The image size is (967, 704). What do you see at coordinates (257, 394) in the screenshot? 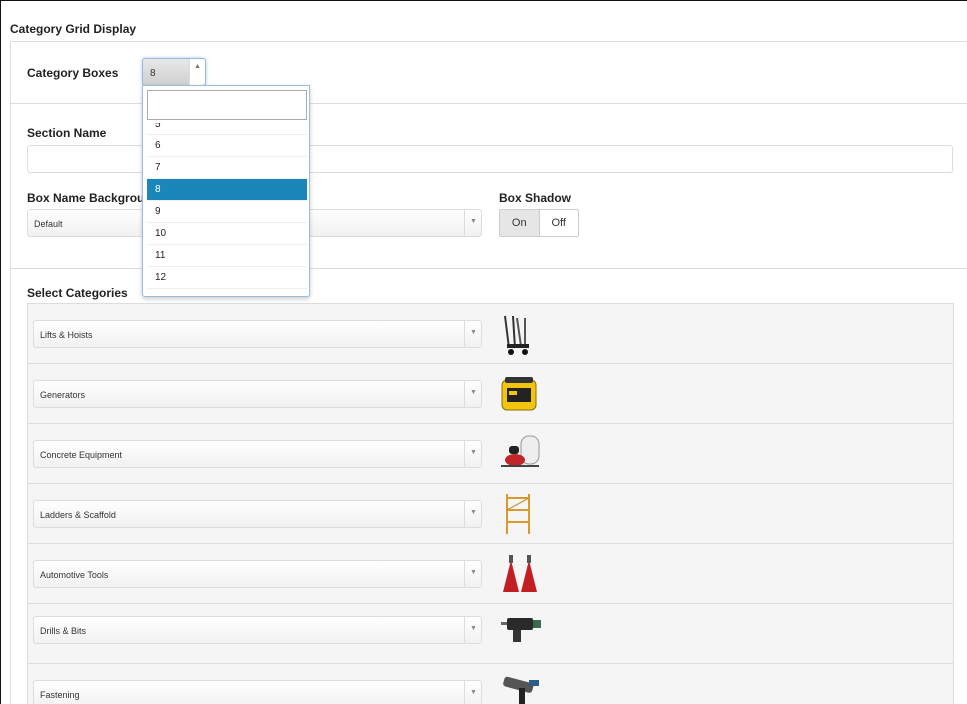
I see `category-select: Generators ▼` at bounding box center [257, 394].